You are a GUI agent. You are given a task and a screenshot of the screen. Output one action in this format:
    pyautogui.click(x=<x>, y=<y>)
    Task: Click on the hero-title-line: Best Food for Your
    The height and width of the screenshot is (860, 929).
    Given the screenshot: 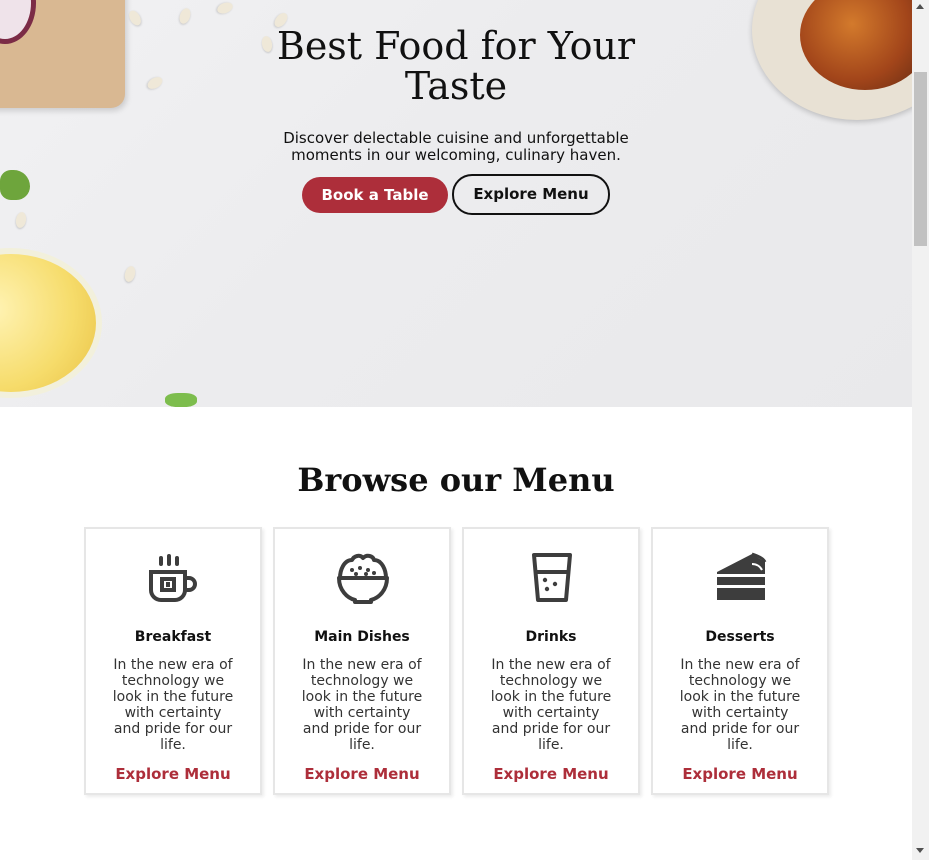 What is the action you would take?
    pyautogui.click(x=456, y=46)
    